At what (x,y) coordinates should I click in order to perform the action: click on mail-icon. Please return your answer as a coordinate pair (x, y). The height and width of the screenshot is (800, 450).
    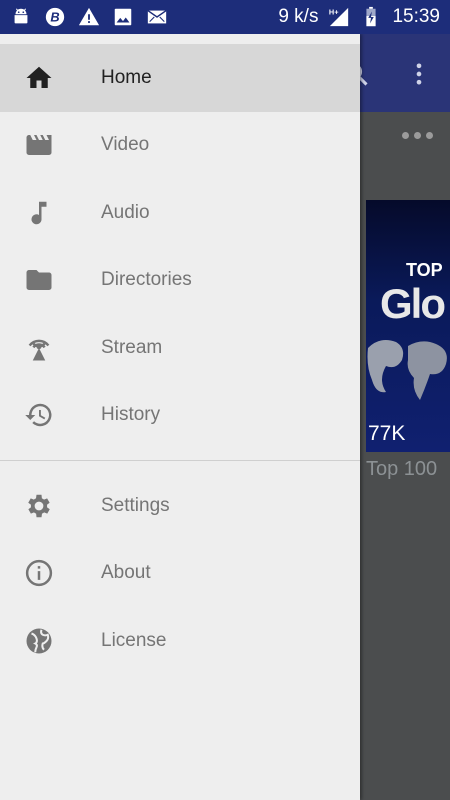
    Looking at the image, I should click on (157, 17).